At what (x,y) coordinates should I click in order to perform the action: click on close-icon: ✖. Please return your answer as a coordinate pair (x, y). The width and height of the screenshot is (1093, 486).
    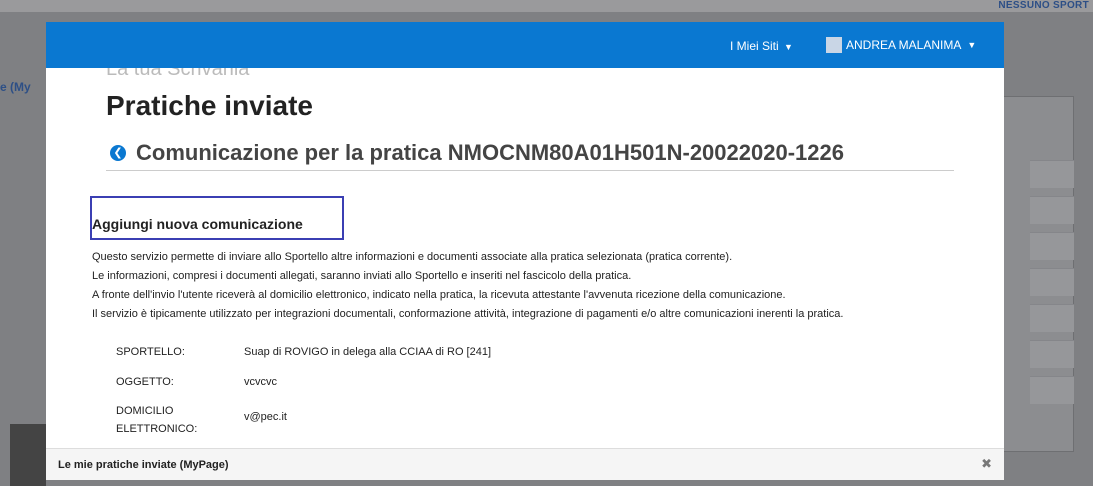
    Looking at the image, I should click on (986, 464).